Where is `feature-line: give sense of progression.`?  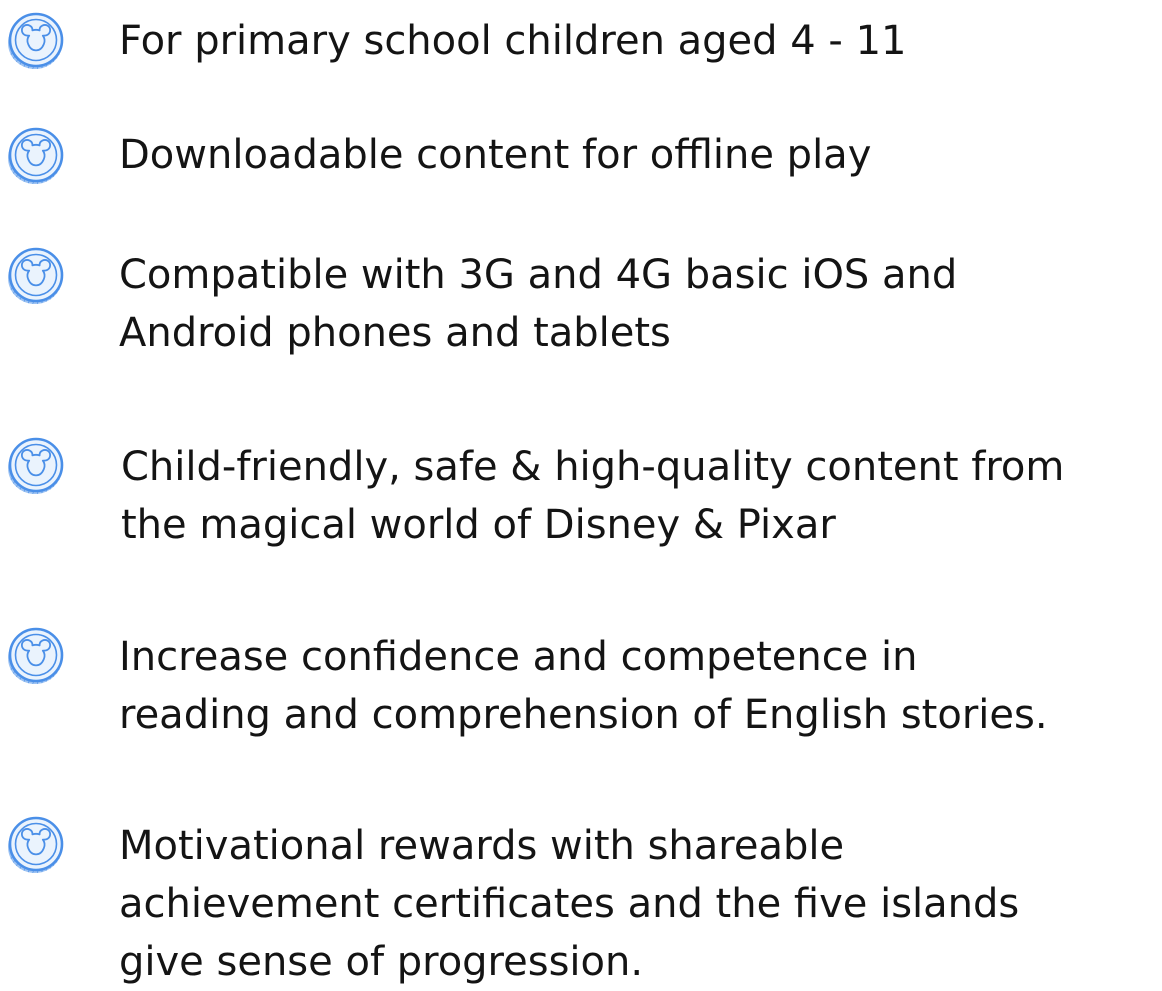 feature-line: give sense of progression. is located at coordinates (639, 962).